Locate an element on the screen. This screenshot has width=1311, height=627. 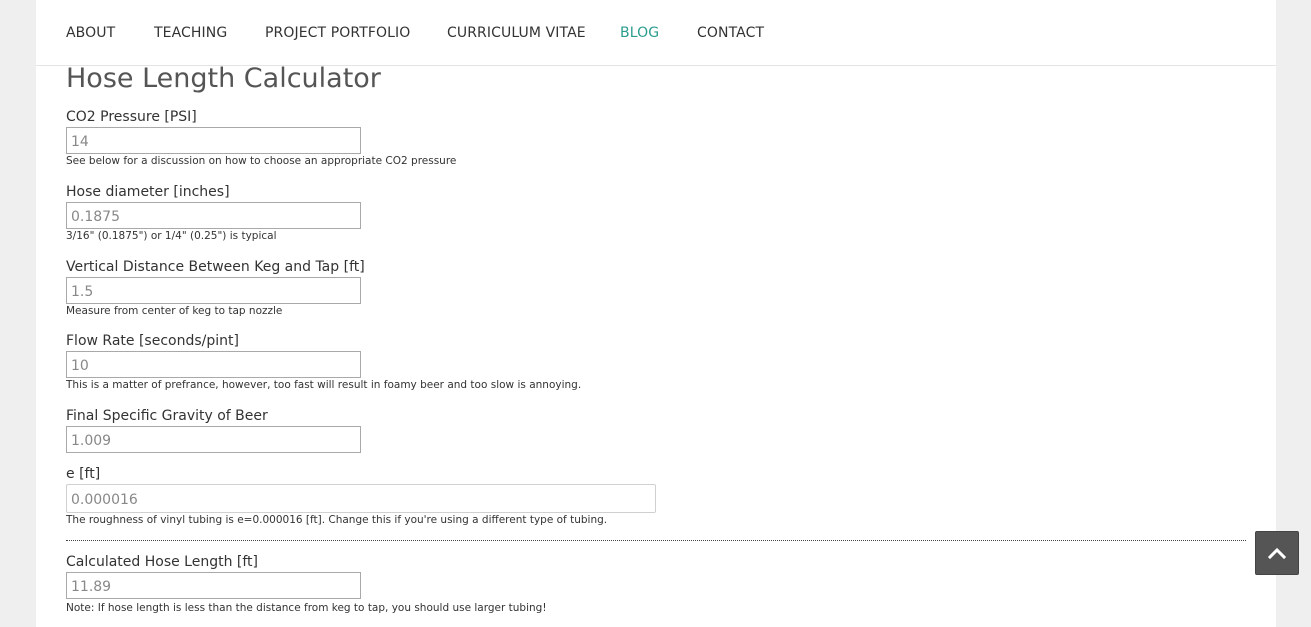
flow-rate-input is located at coordinates (213, 364).